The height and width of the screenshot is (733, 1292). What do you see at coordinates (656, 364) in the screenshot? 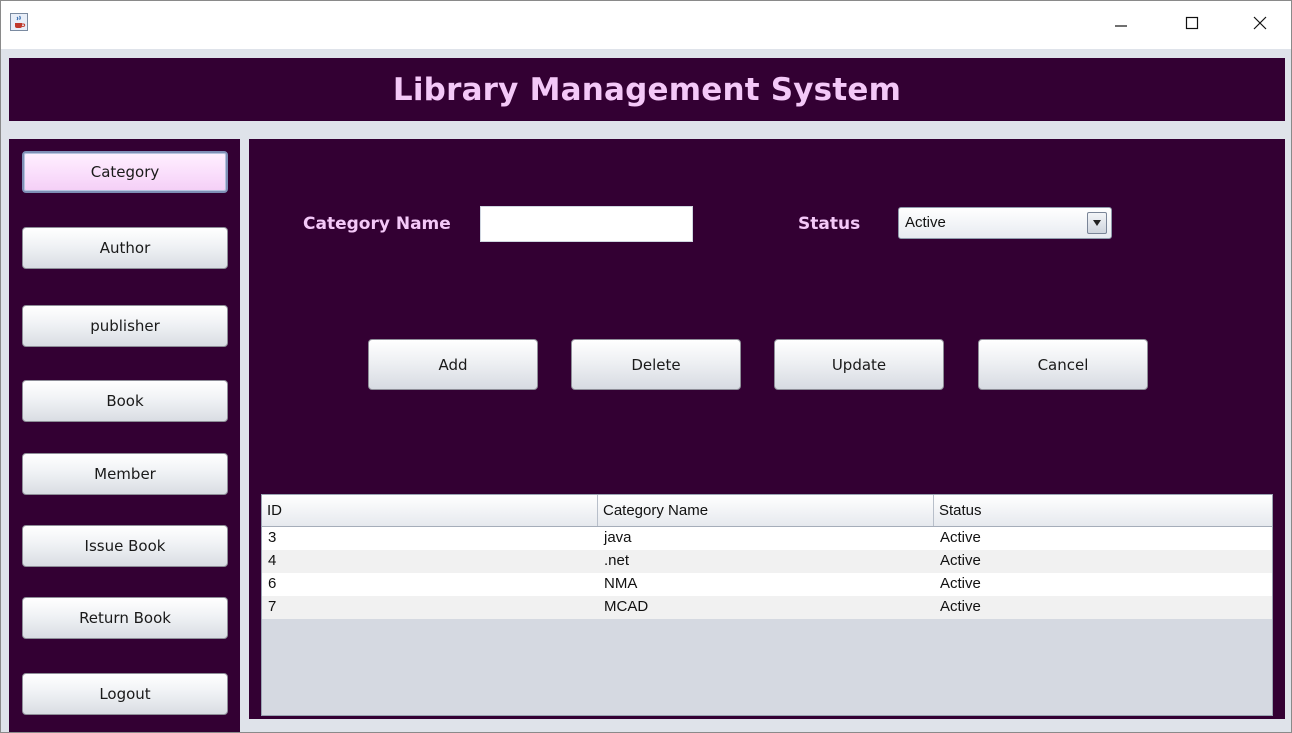
I see `delete-button: Delete` at bounding box center [656, 364].